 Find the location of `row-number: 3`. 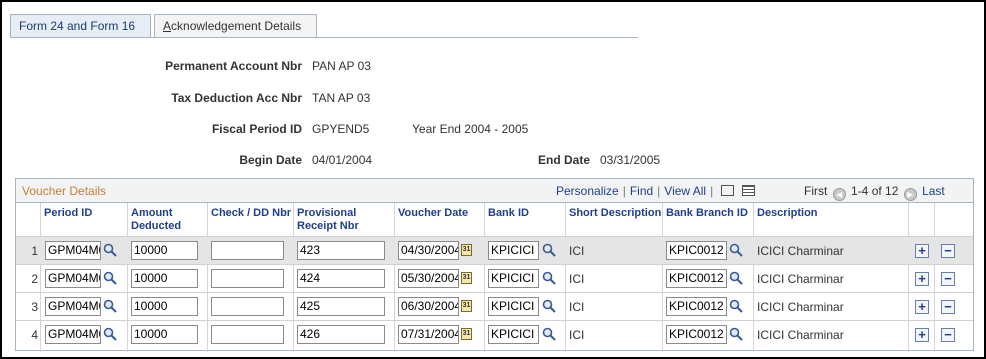

row-number: 3 is located at coordinates (34, 307).